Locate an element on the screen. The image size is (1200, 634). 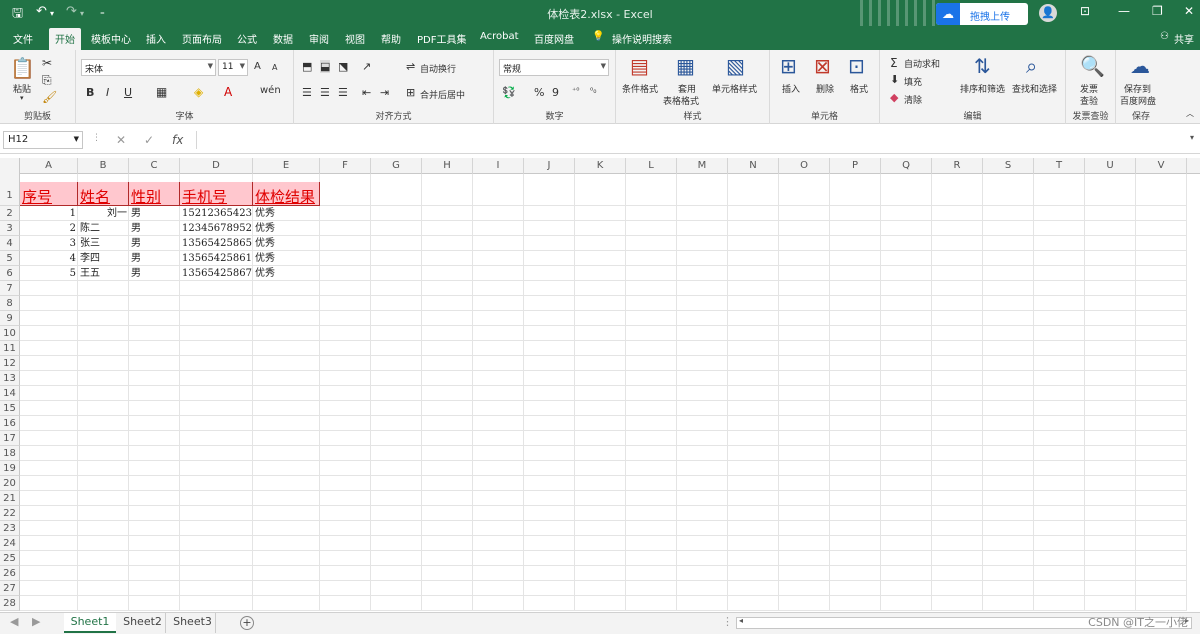
column-header-n: N is located at coordinates (753, 166).